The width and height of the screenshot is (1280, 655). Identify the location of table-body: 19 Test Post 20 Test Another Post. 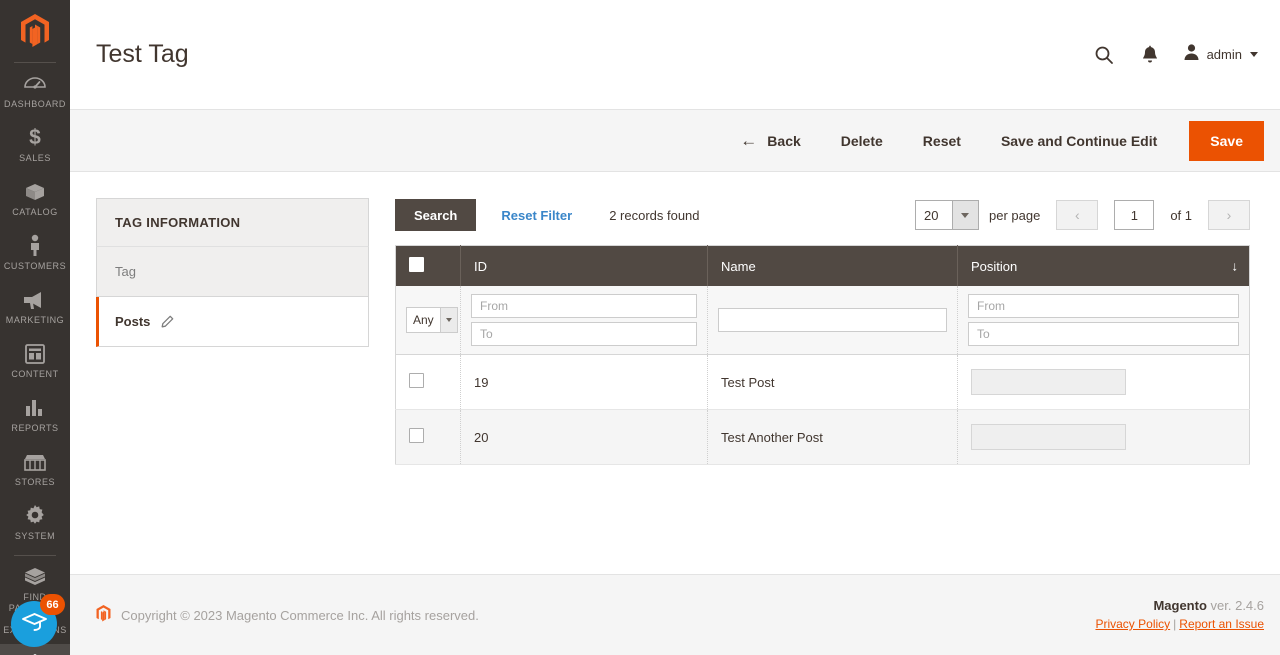
(822, 409).